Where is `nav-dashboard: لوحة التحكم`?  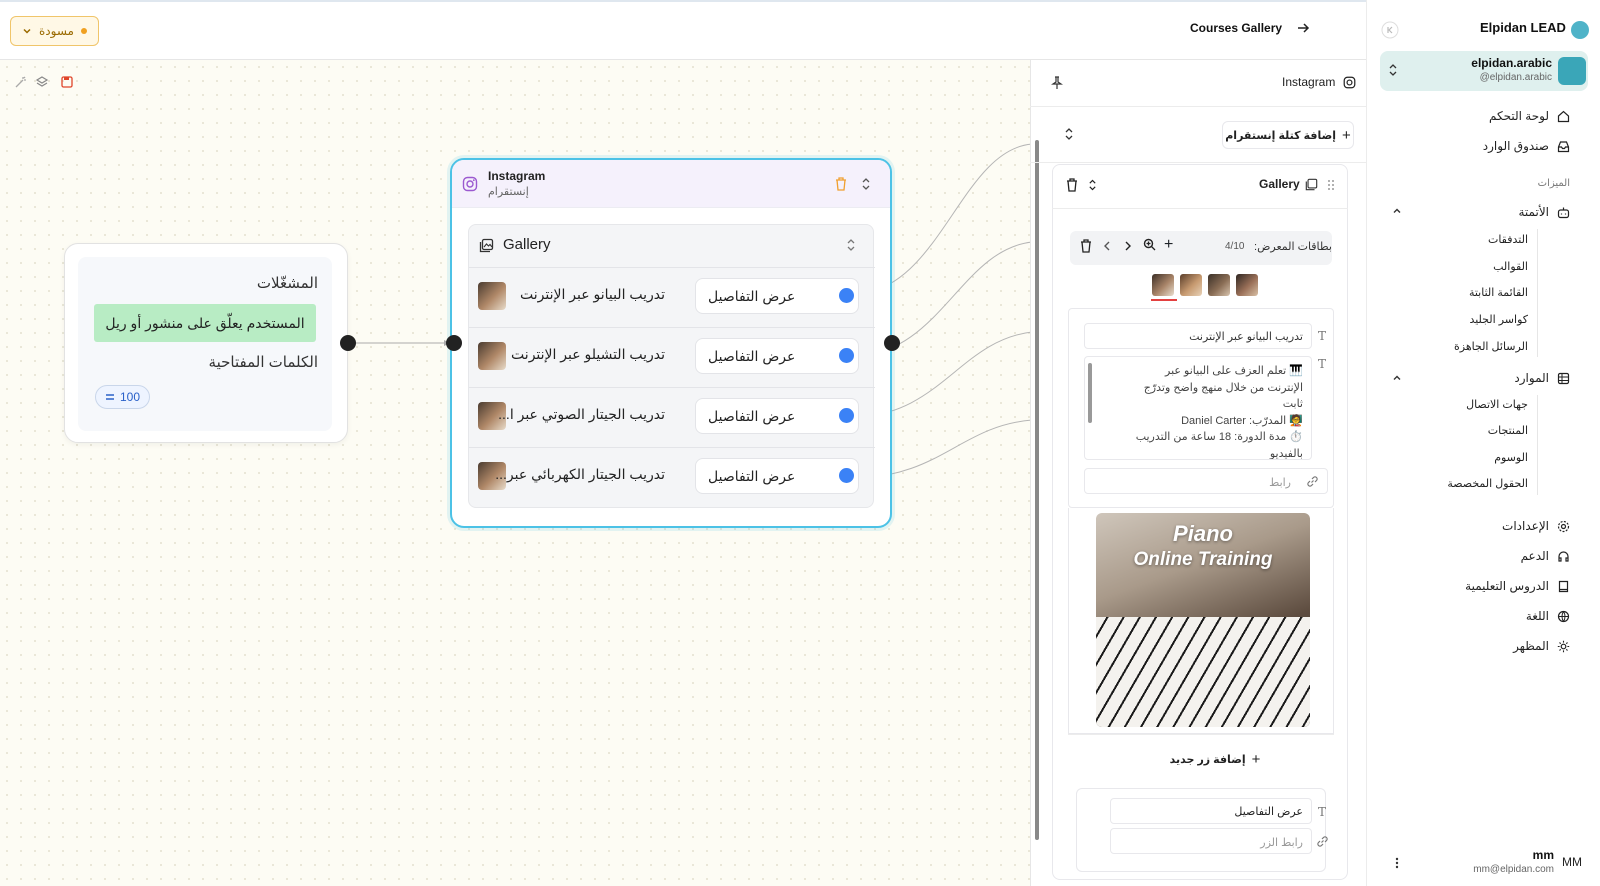 nav-dashboard: لوحة التحكم is located at coordinates (1529, 116).